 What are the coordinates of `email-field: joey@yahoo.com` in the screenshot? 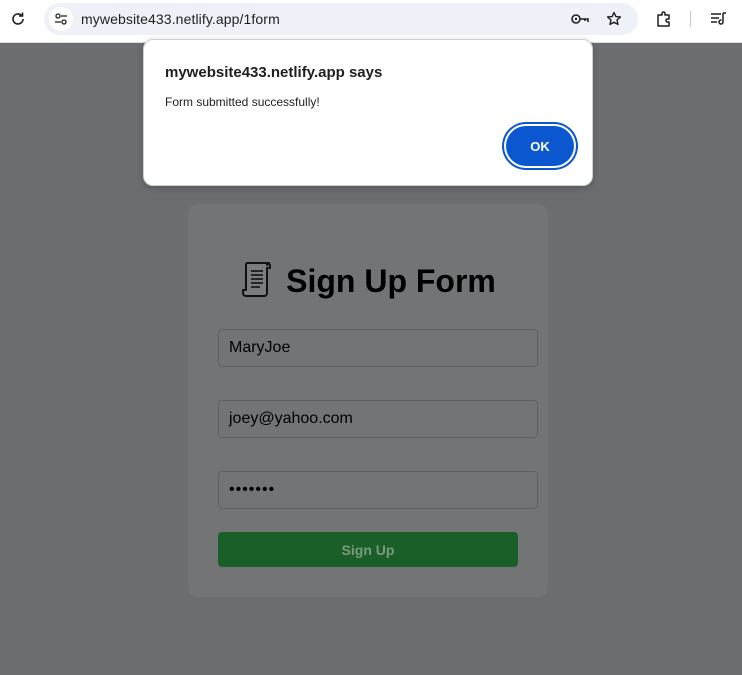 It's located at (378, 419).